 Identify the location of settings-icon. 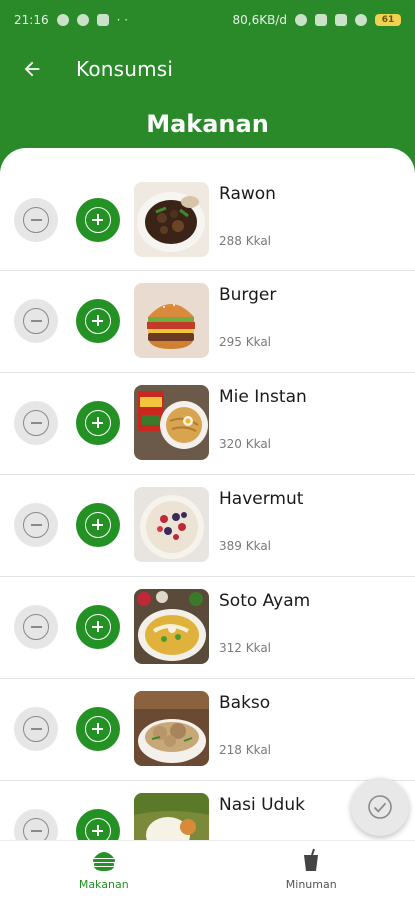
(62, 20).